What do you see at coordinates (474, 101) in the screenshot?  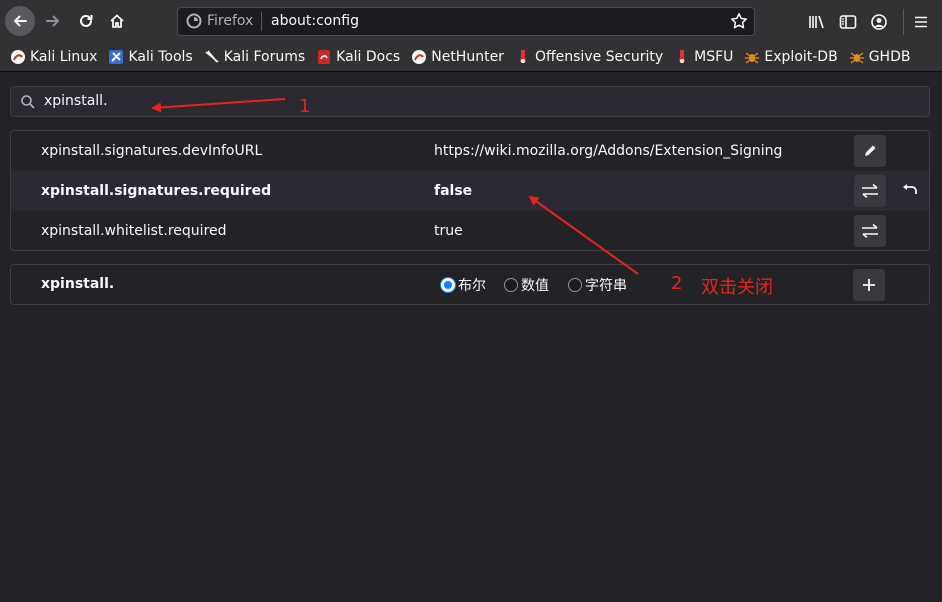 I see `config-search-input` at bounding box center [474, 101].